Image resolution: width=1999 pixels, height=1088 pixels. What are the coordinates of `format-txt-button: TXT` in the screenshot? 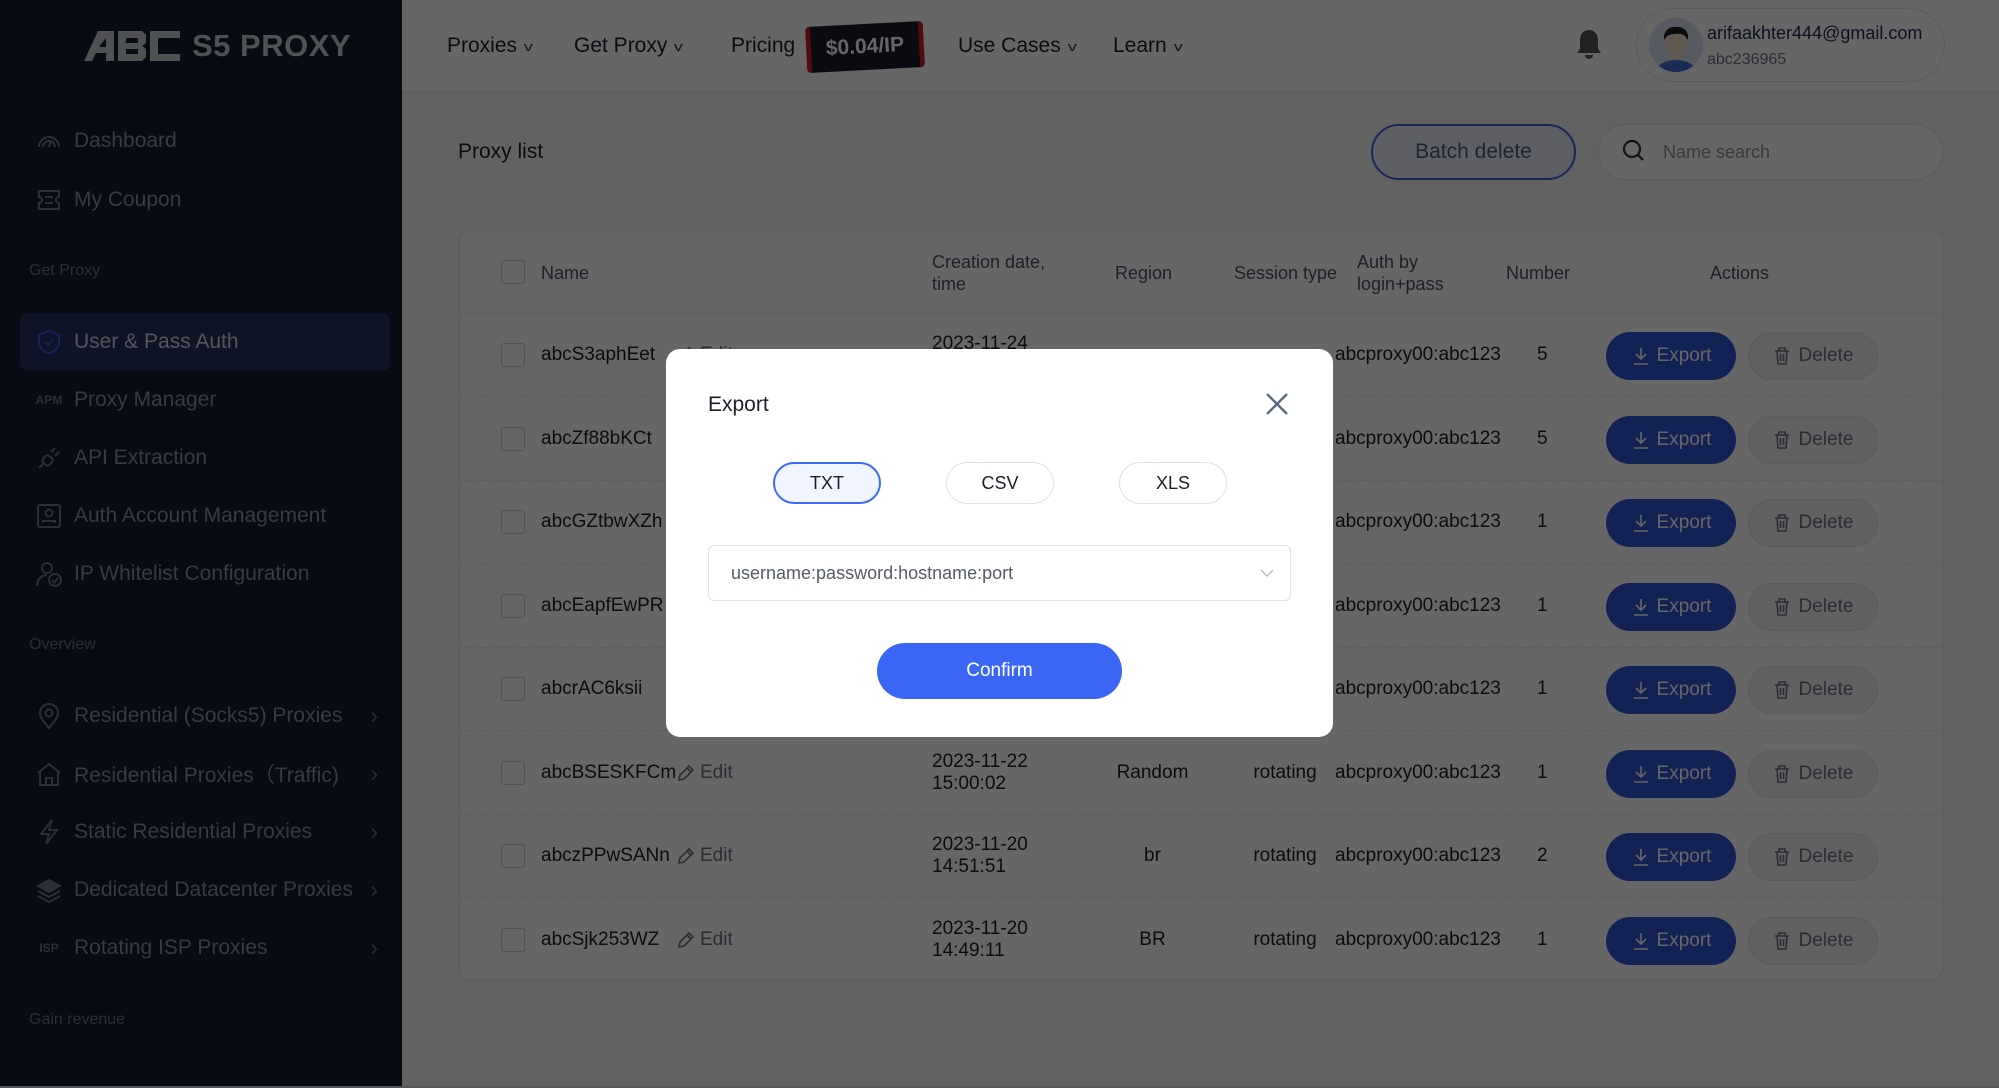 It's located at (827, 483).